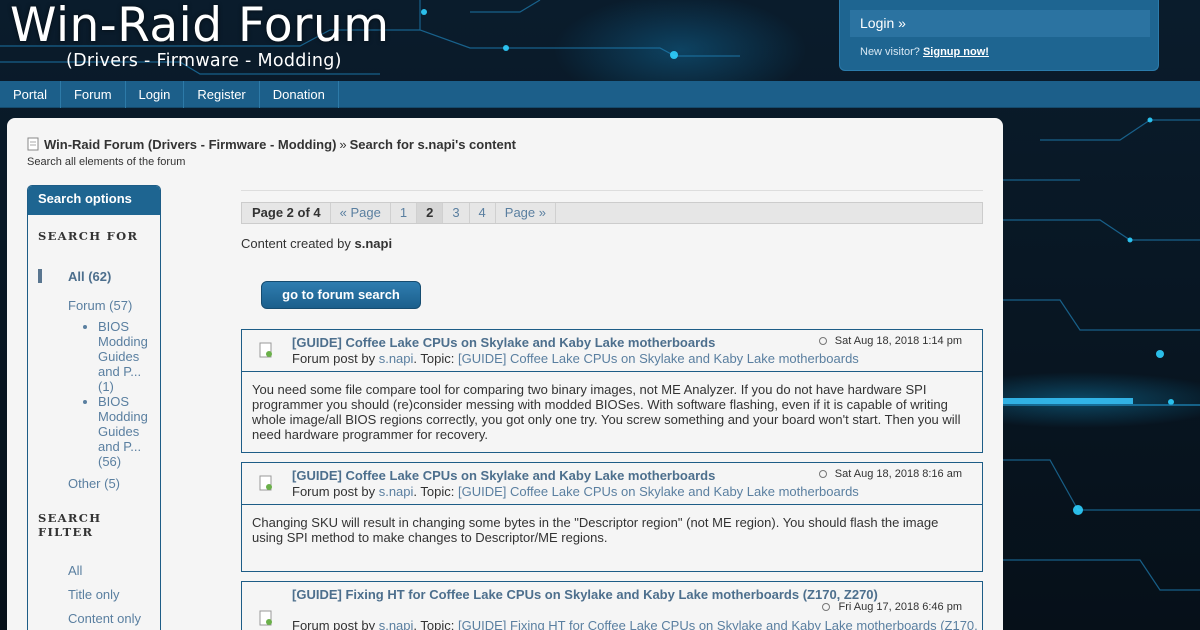 Image resolution: width=1200 pixels, height=630 pixels. Describe the element at coordinates (1000, 23) in the screenshot. I see `login-button: Login »` at that location.